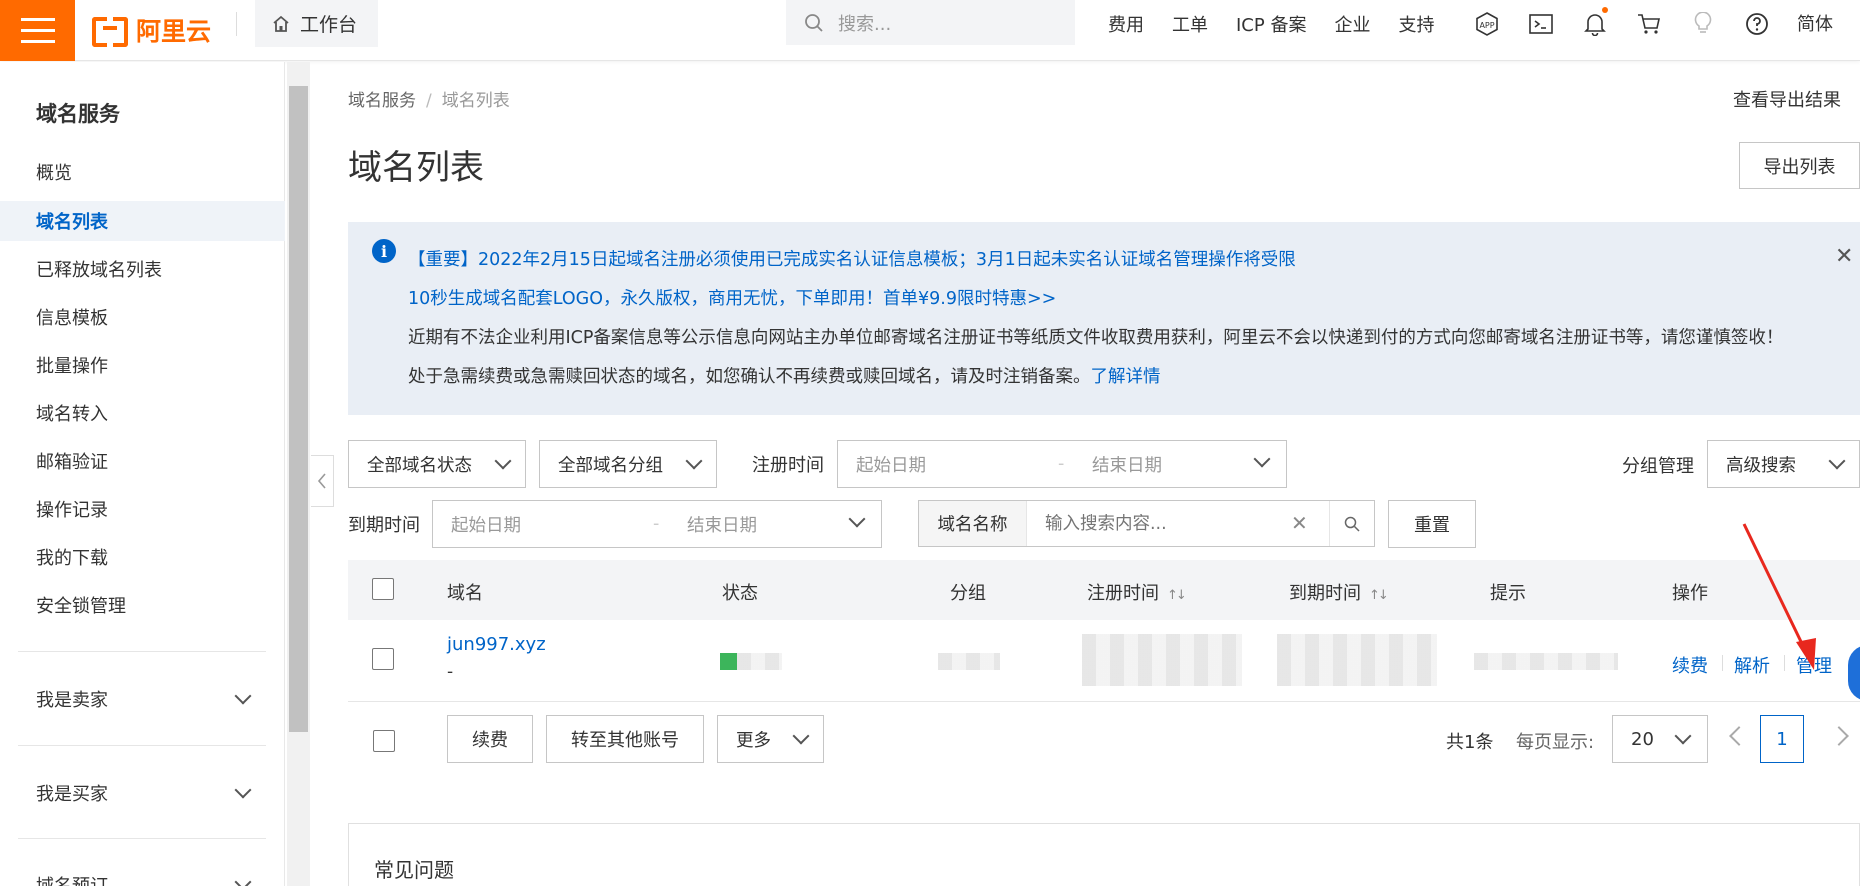 The height and width of the screenshot is (886, 1860). What do you see at coordinates (1595, 23) in the screenshot?
I see `bell-icon` at bounding box center [1595, 23].